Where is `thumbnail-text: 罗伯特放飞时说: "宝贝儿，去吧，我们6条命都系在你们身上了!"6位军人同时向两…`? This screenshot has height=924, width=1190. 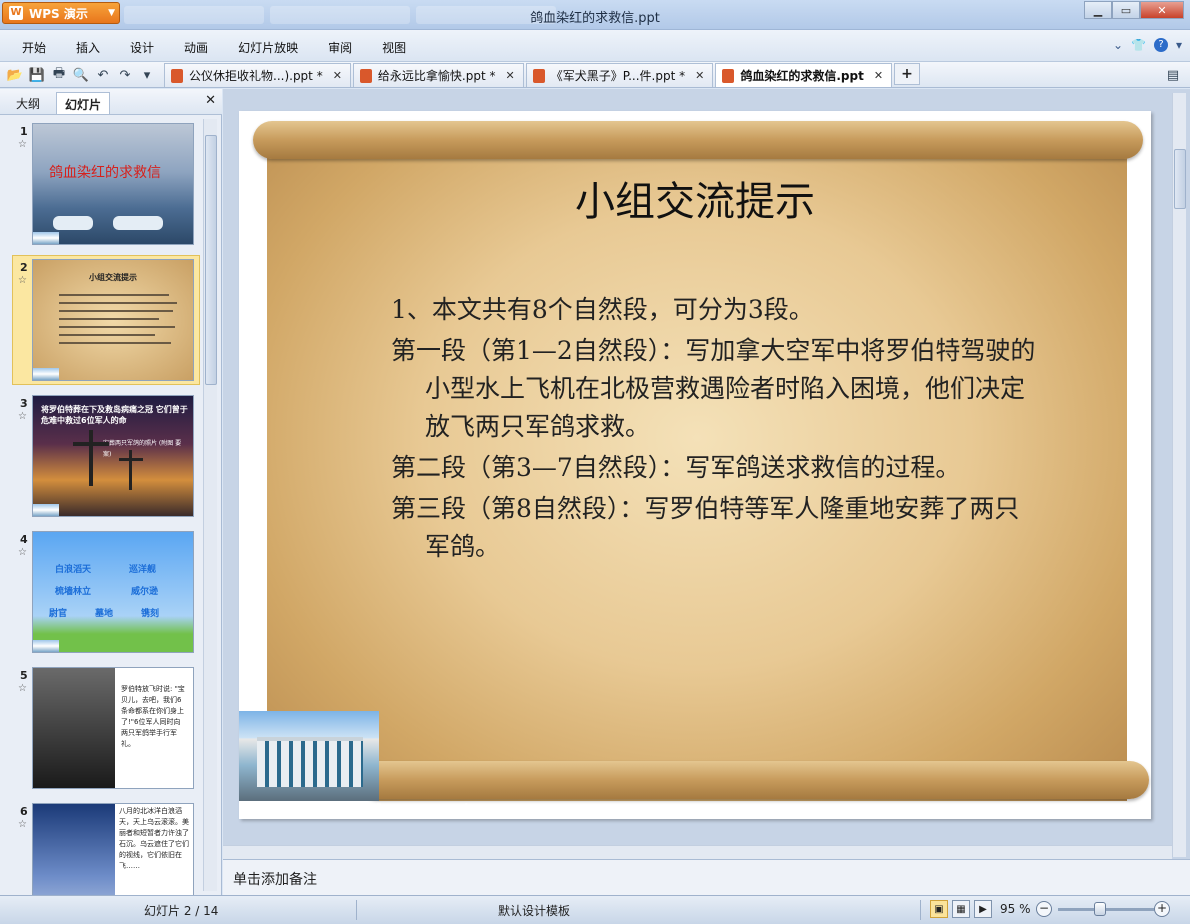 thumbnail-text: 罗伯特放飞时说: "宝贝儿，去吧，我们6条命都系在你们身上了!"6位军人同时向两… is located at coordinates (153, 716).